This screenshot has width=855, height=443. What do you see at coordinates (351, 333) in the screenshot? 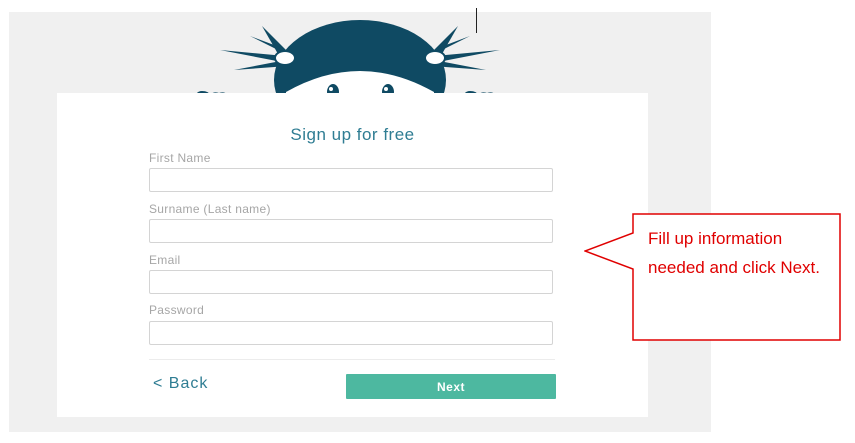
I see `password-field` at bounding box center [351, 333].